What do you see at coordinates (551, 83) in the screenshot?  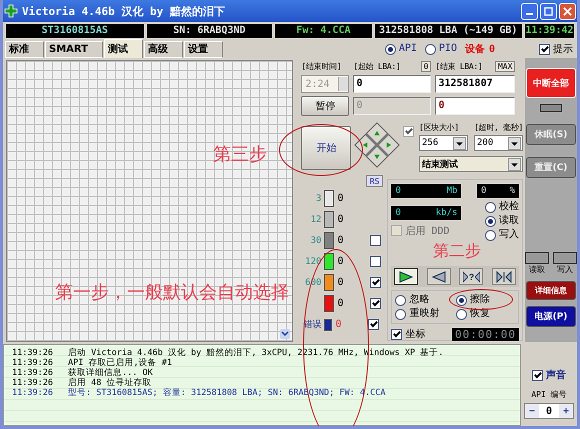 I see `stop-all-button: 中断全部` at bounding box center [551, 83].